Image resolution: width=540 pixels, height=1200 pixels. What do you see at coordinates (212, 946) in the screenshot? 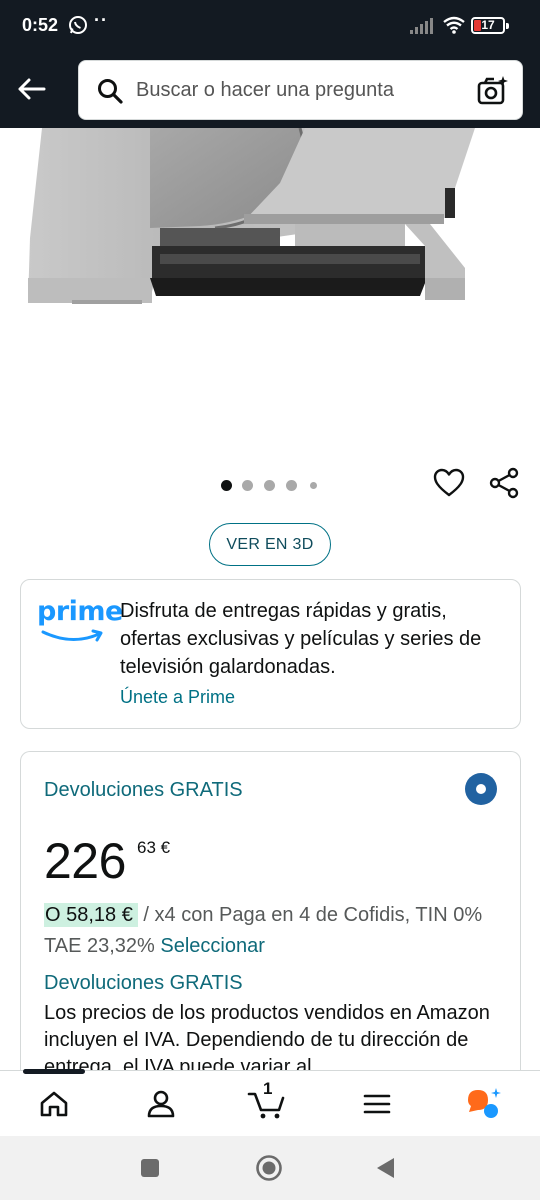
I see `installment-select-link: Seleccionar` at bounding box center [212, 946].